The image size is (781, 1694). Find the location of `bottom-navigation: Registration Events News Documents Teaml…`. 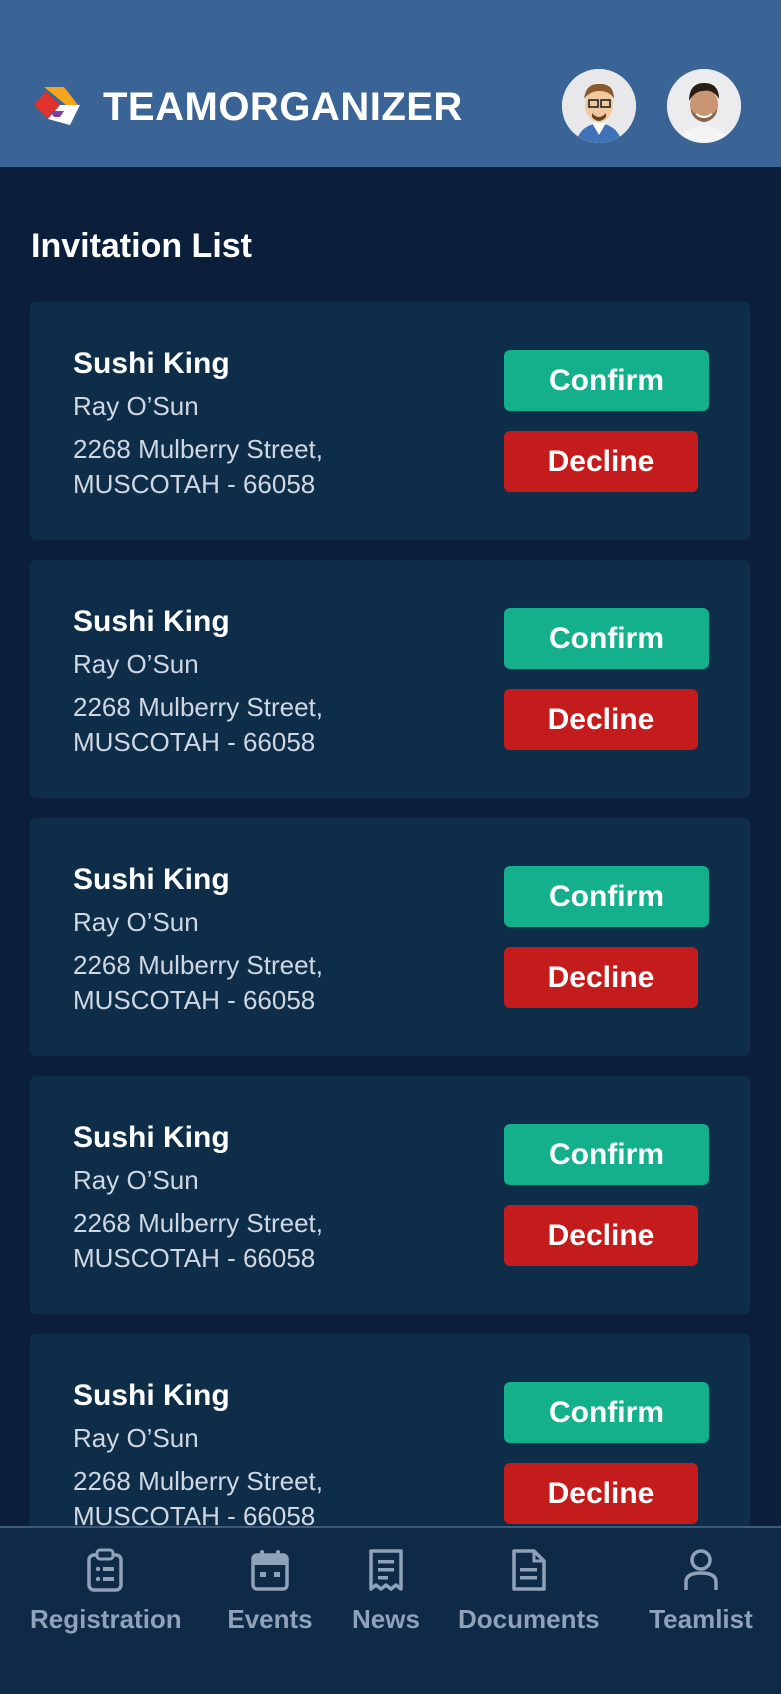

bottom-navigation: Registration Events News Documents Teaml… is located at coordinates (390, 1610).